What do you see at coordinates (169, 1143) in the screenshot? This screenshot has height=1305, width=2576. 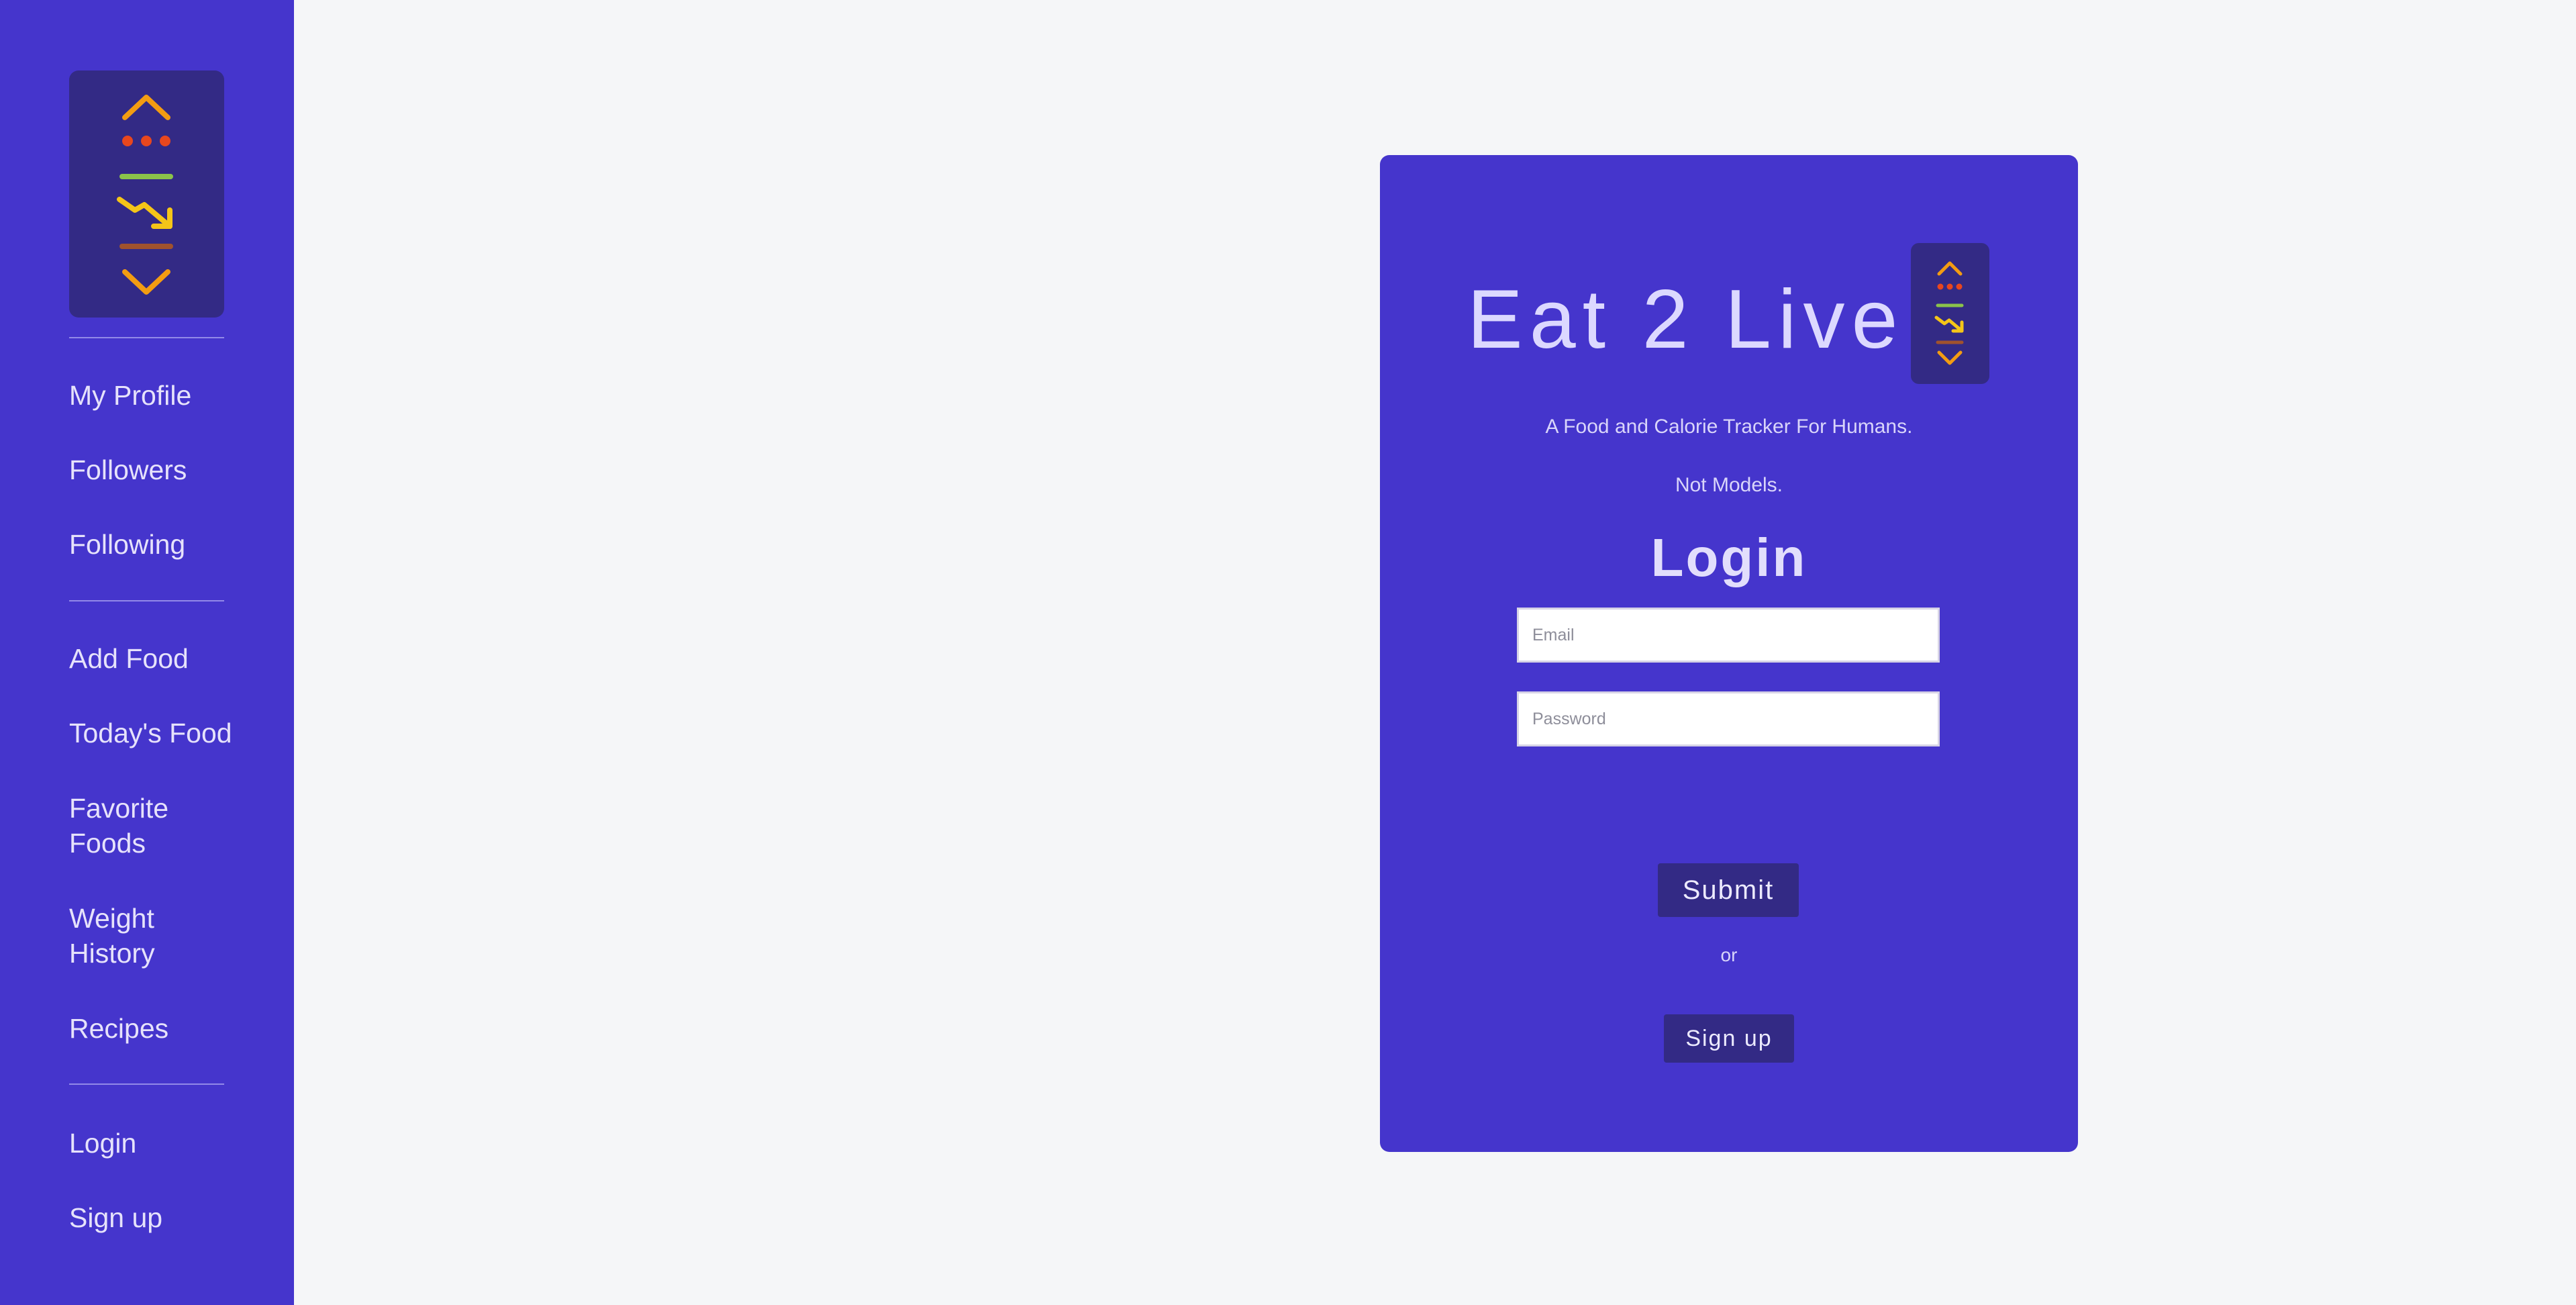 I see `sidebar-item-login: Login` at bounding box center [169, 1143].